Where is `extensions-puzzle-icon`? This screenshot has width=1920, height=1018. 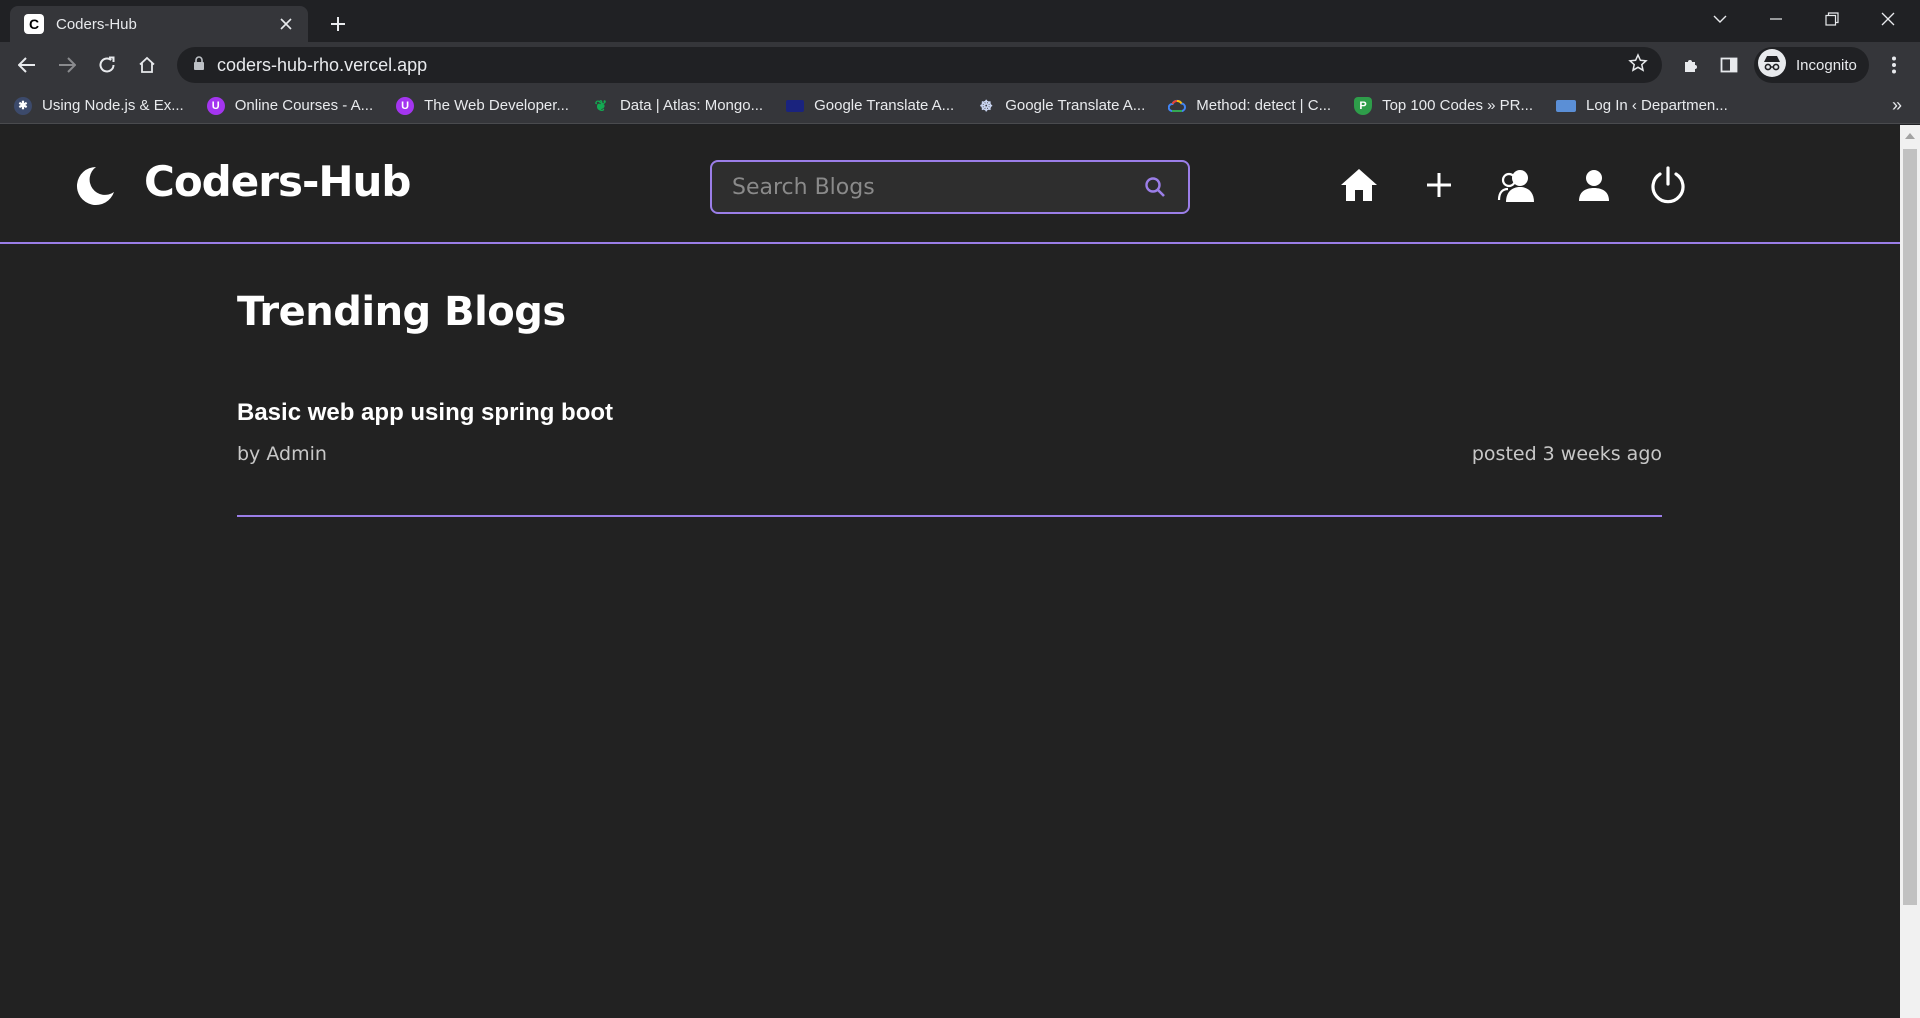
extensions-puzzle-icon is located at coordinates (1691, 65).